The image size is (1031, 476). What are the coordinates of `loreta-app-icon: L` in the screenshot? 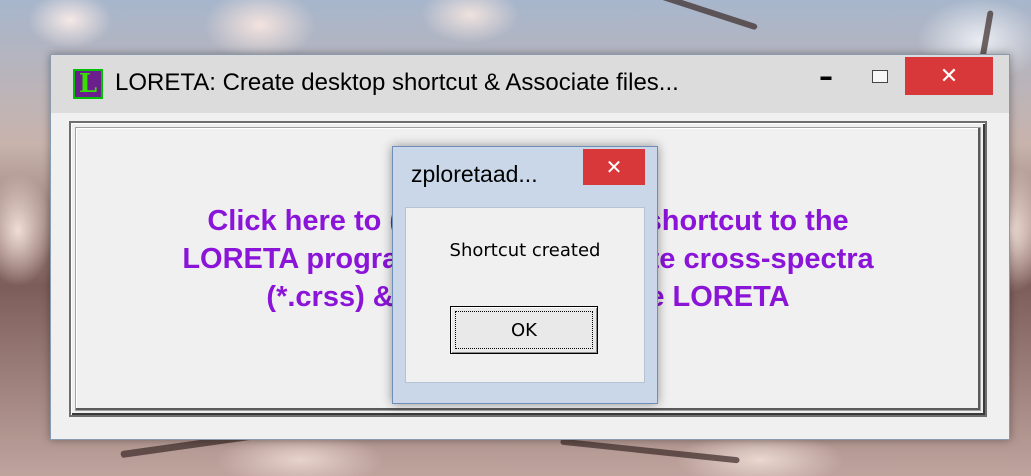 It's located at (88, 84).